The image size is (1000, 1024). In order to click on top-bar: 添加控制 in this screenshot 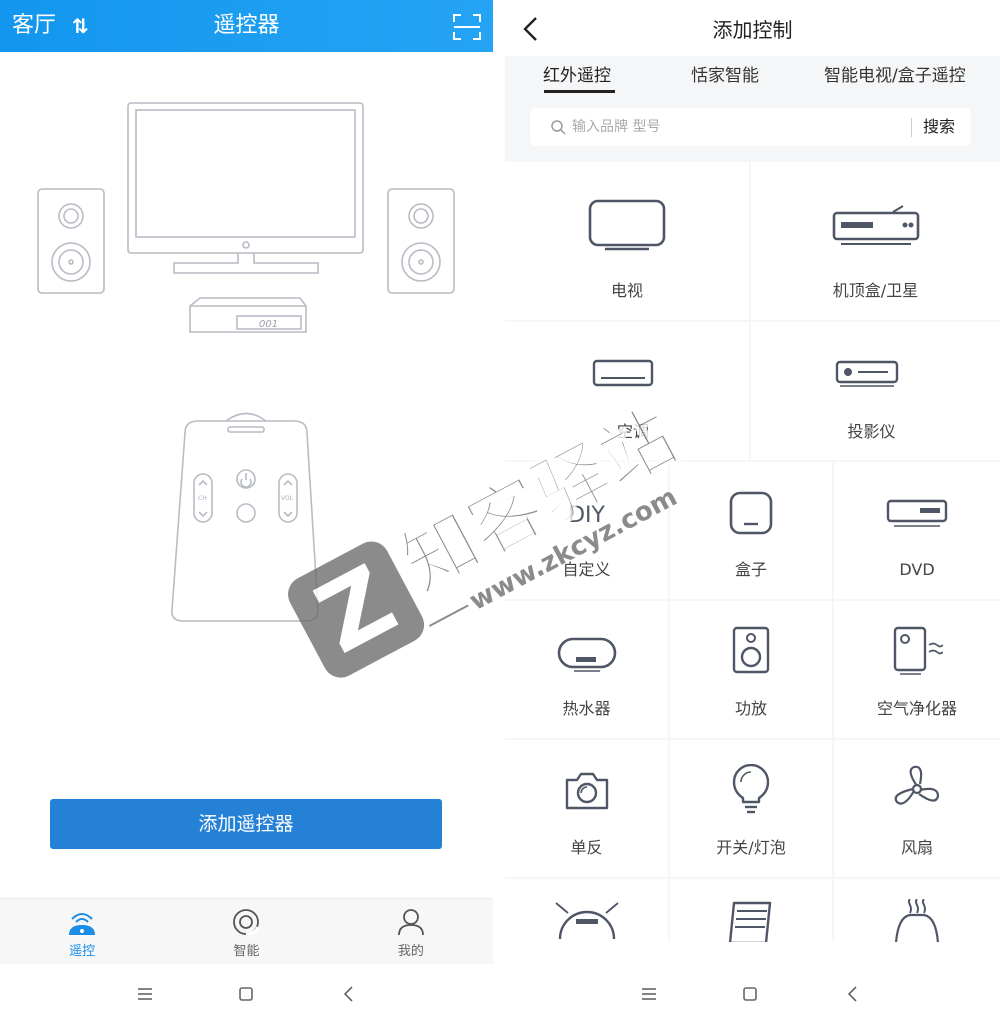, I will do `click(752, 28)`.